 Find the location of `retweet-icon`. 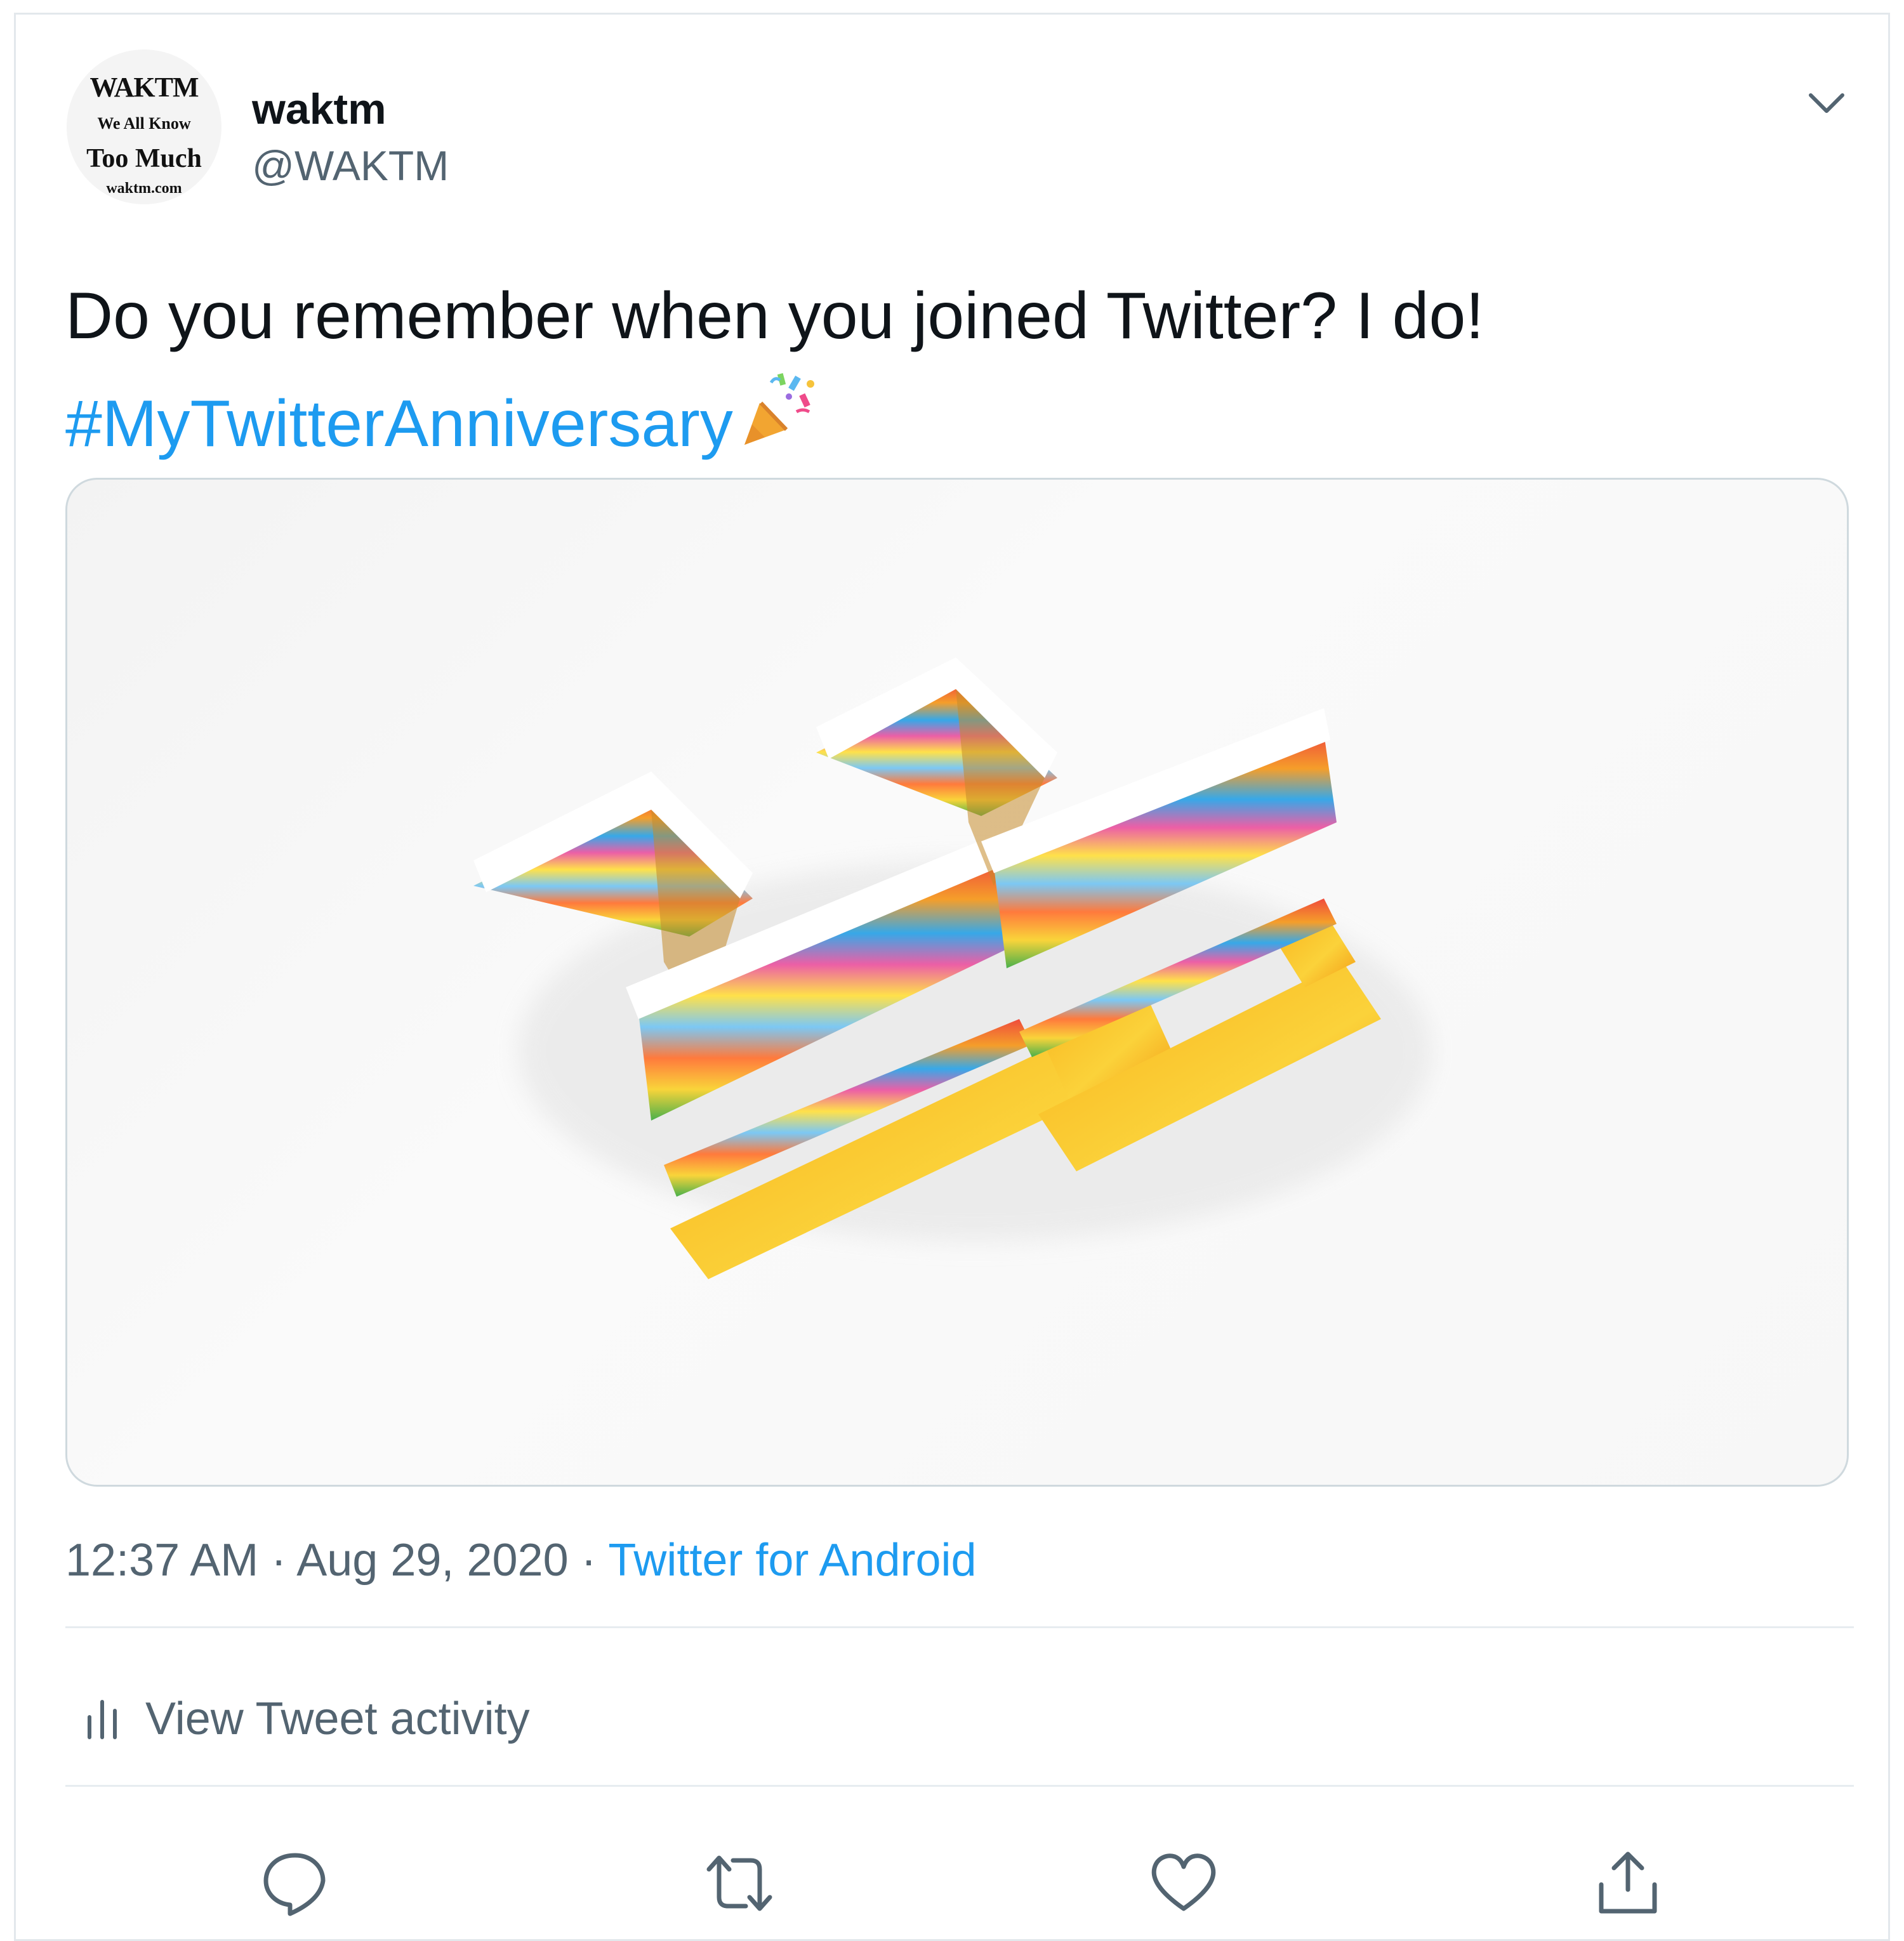

retweet-icon is located at coordinates (739, 1890).